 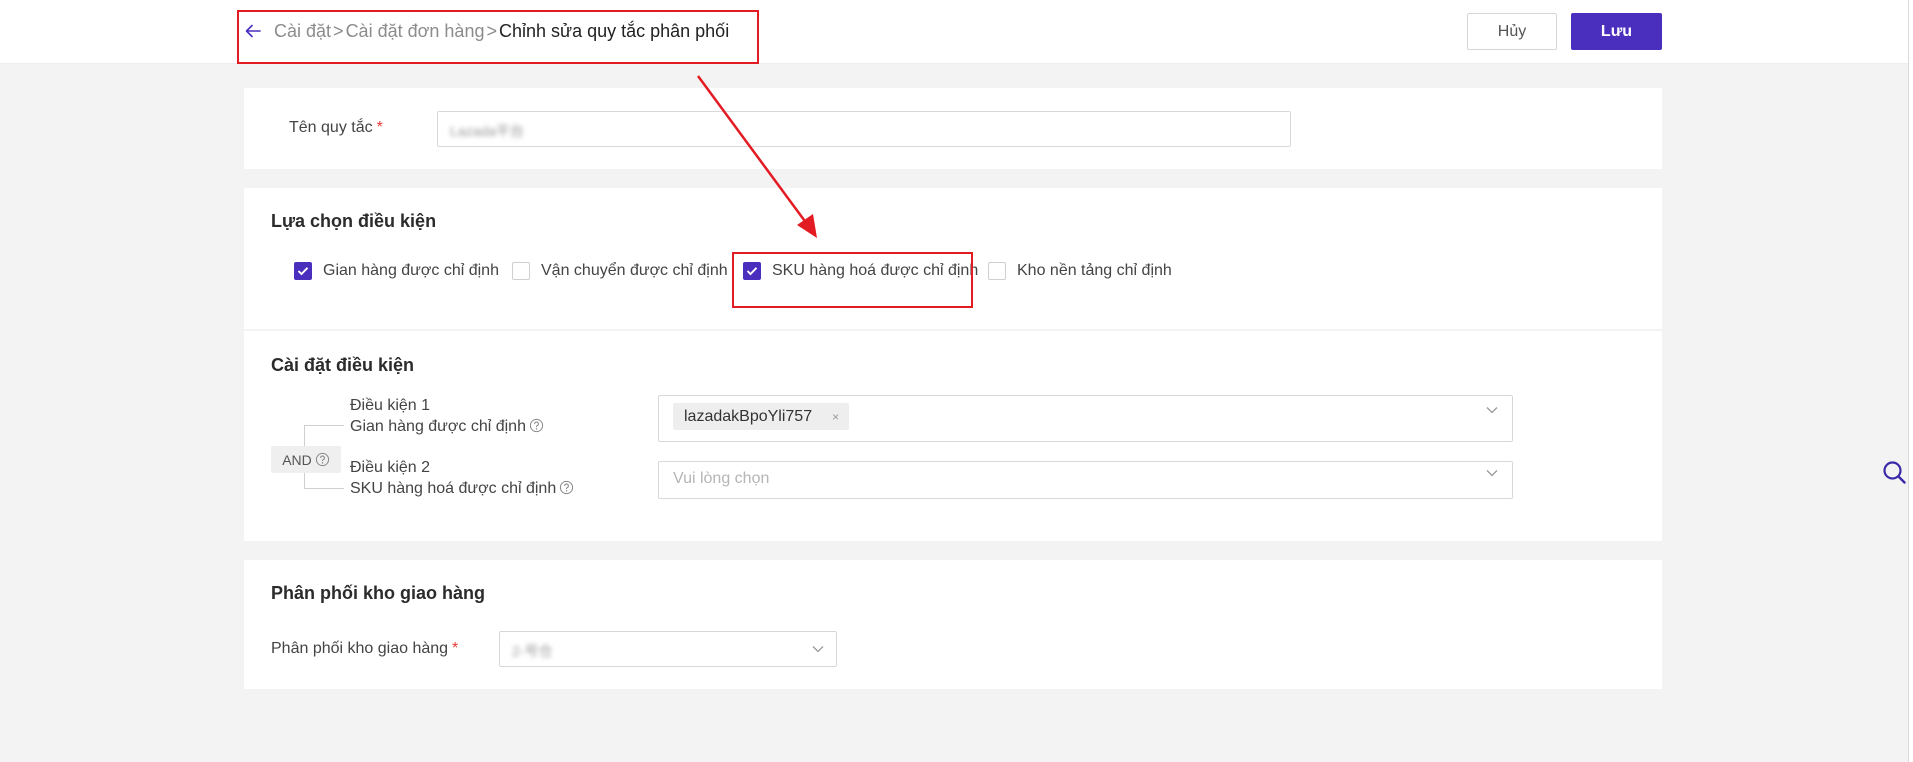 I want to click on condition-2-title: Điều kiện 2, so click(x=390, y=467).